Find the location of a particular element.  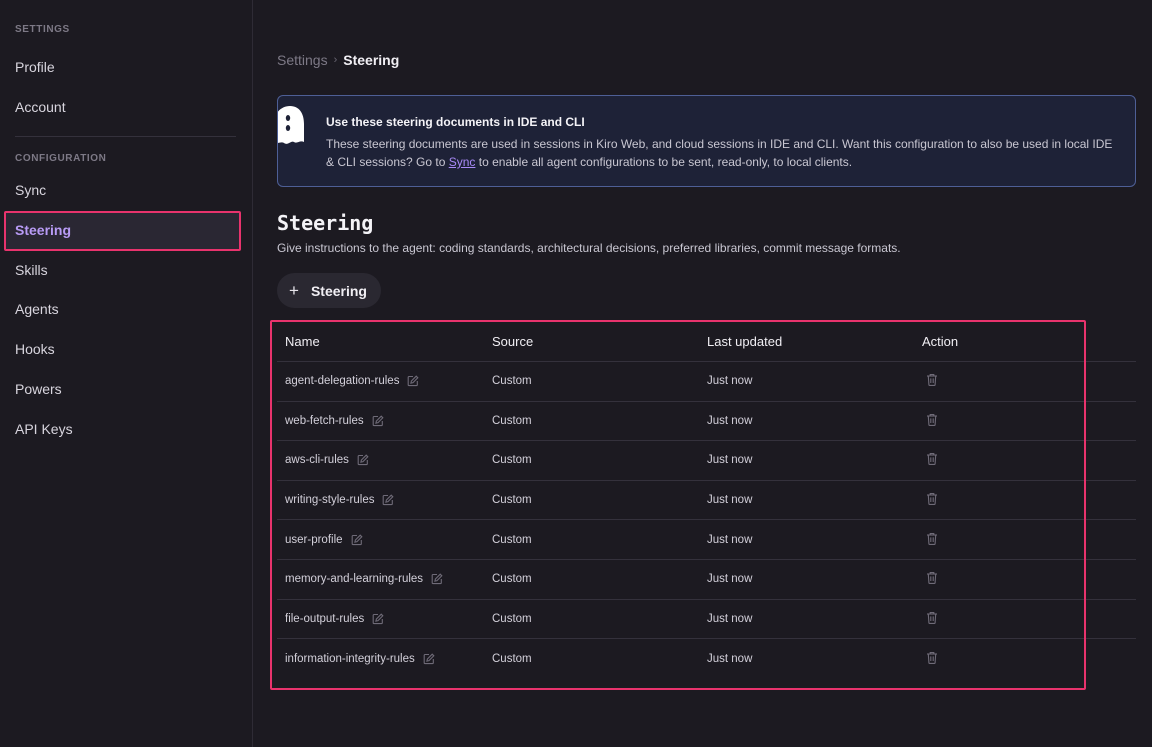

chevron-right-icon: › is located at coordinates (335, 60).